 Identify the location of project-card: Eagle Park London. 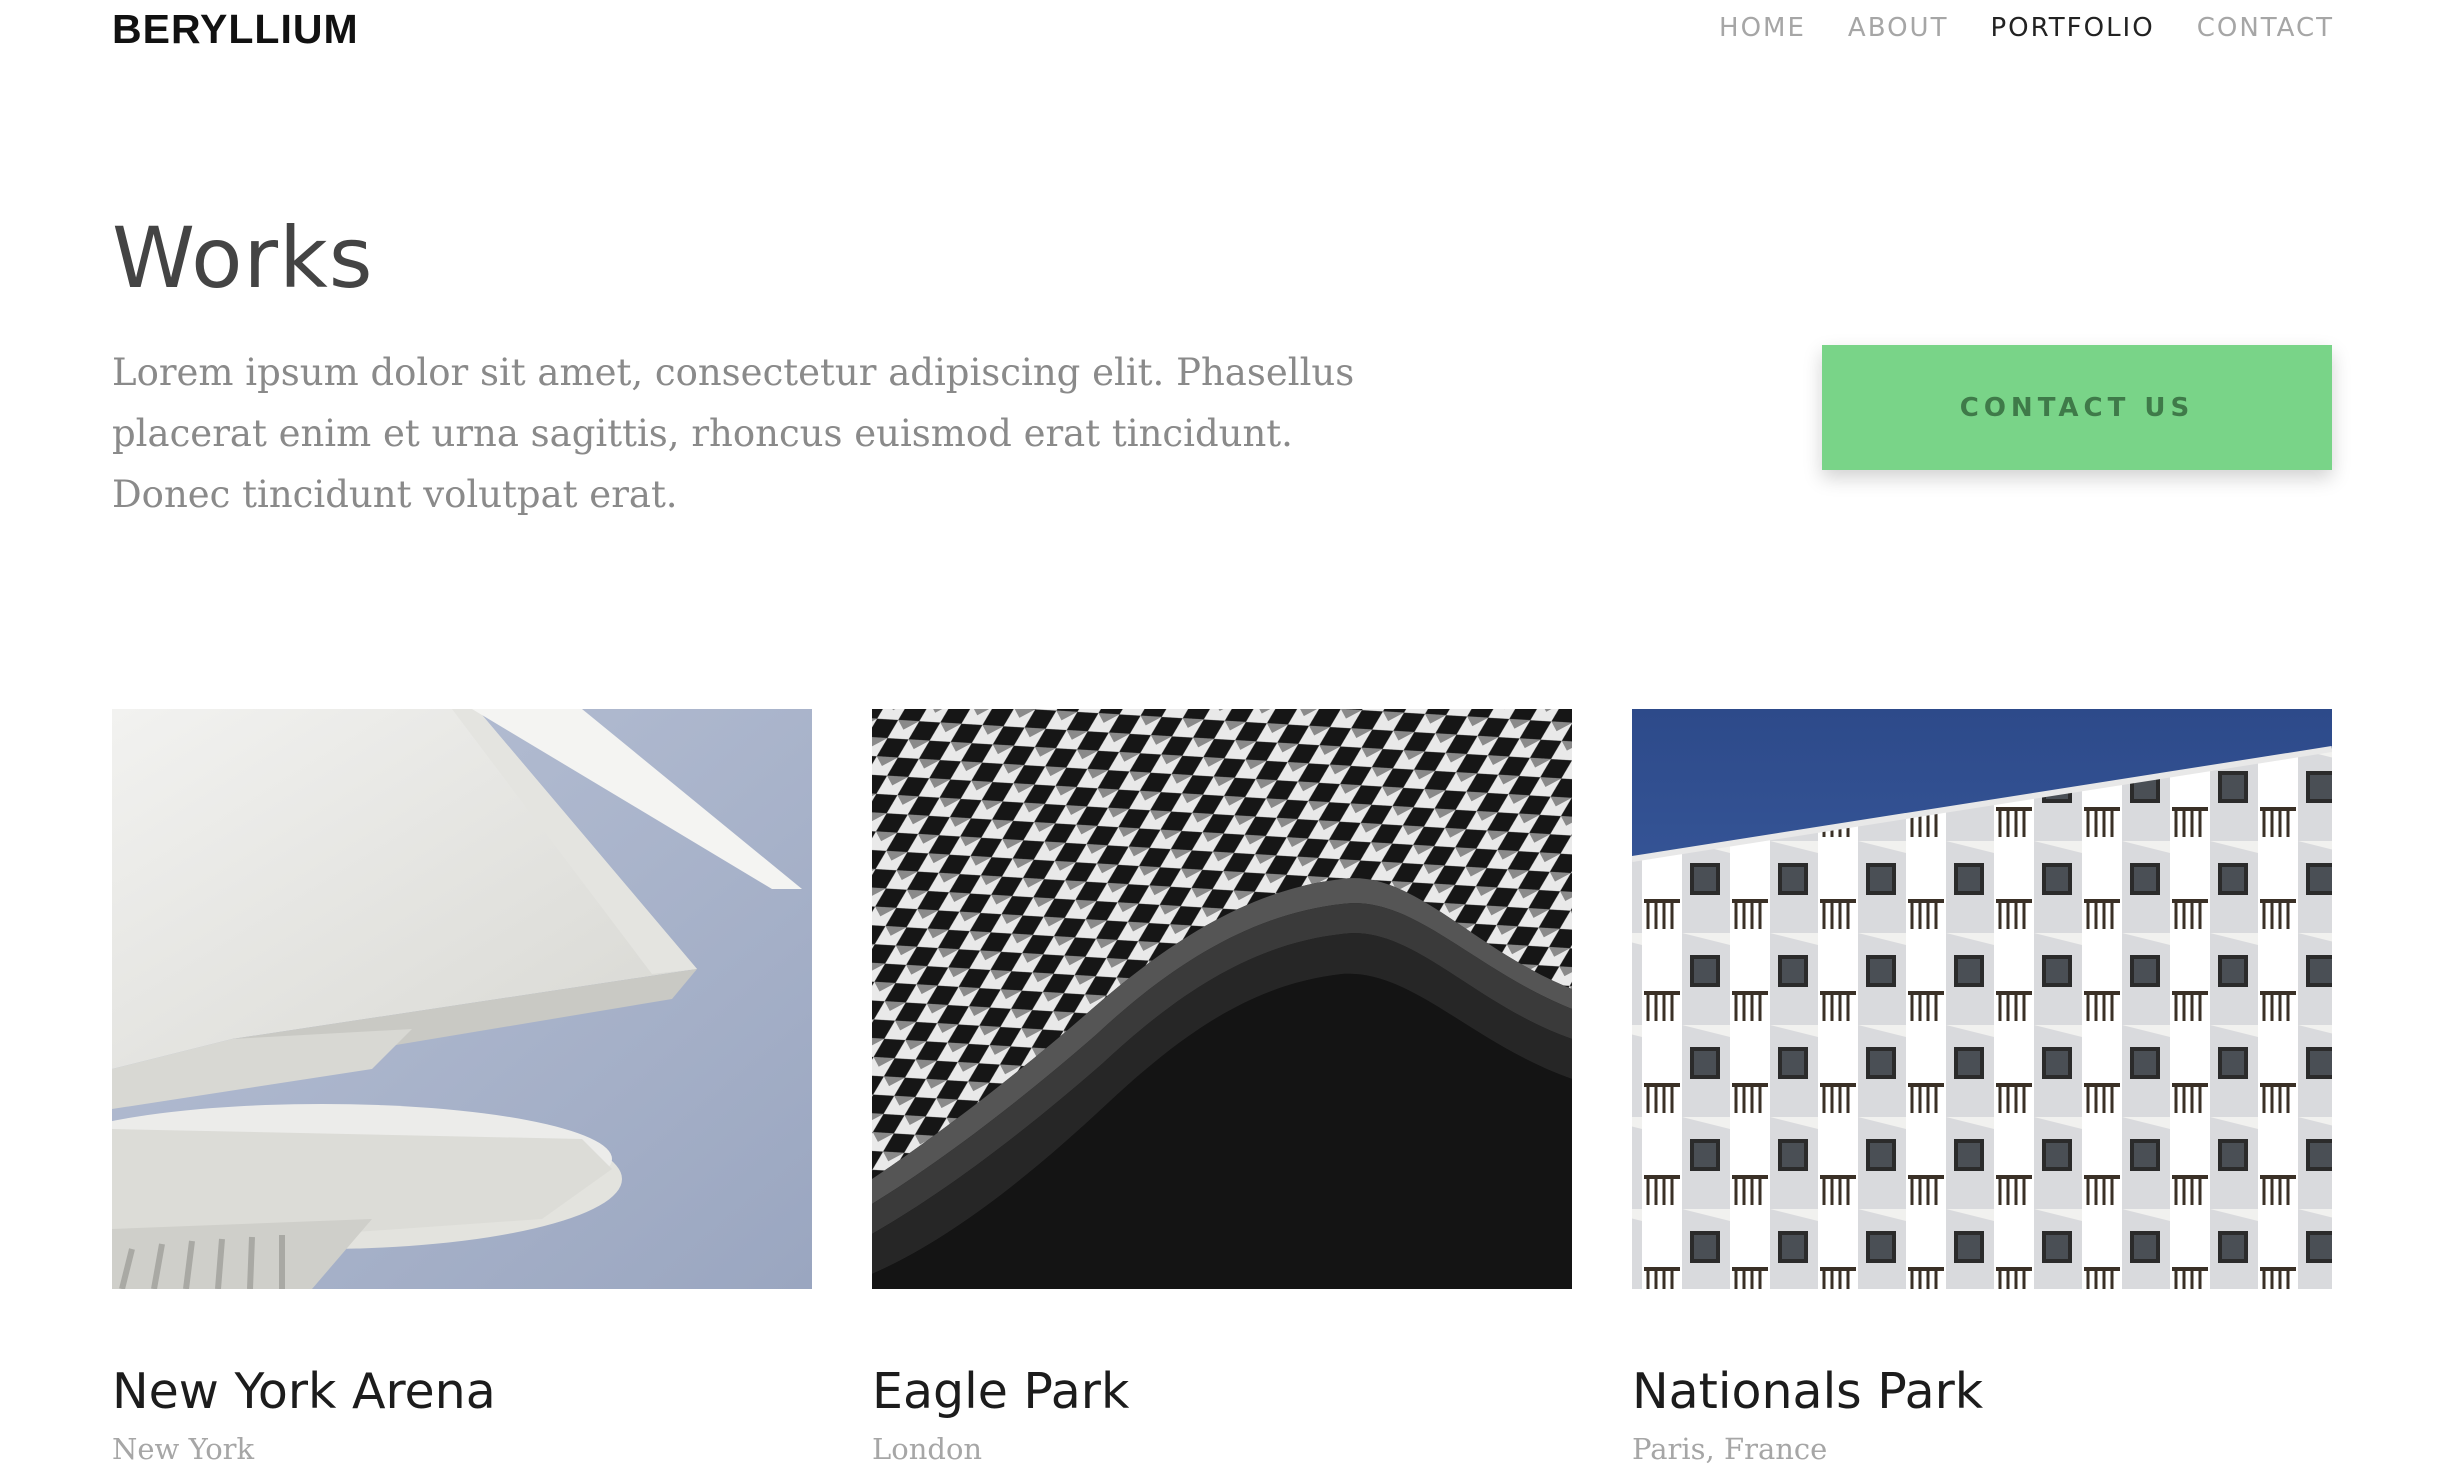
(1222, 1088).